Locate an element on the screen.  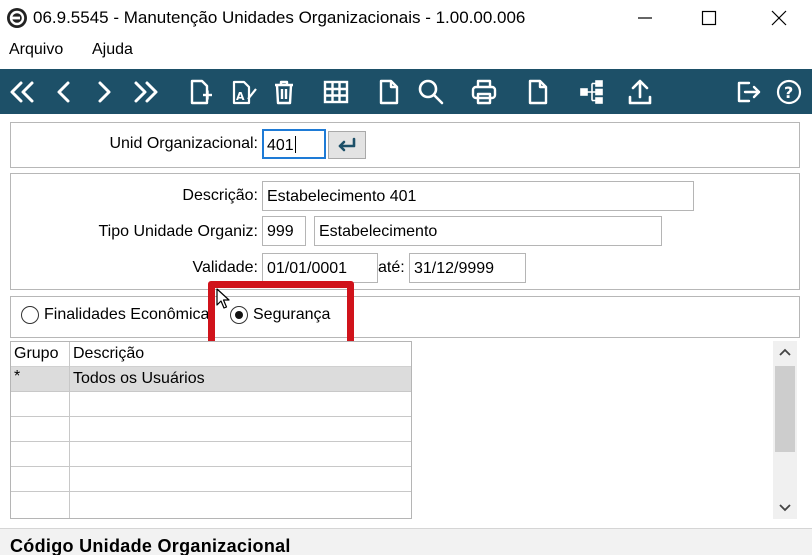
radio-circle-finalidades is located at coordinates (30, 315).